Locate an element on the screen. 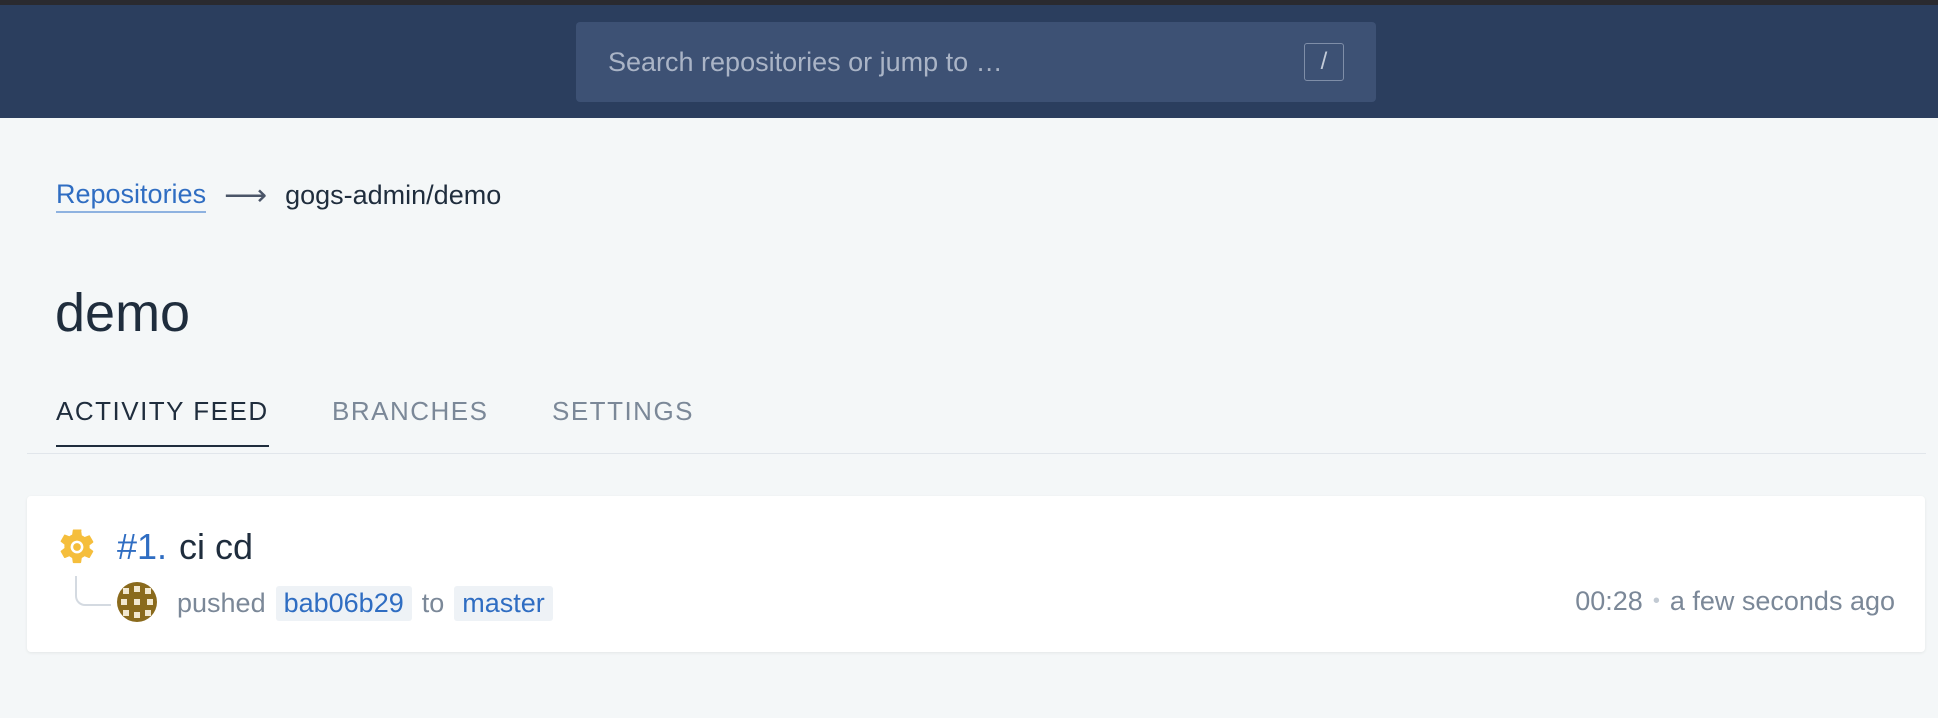  breadcrumb-current: gogs-admin/demo is located at coordinates (393, 195).